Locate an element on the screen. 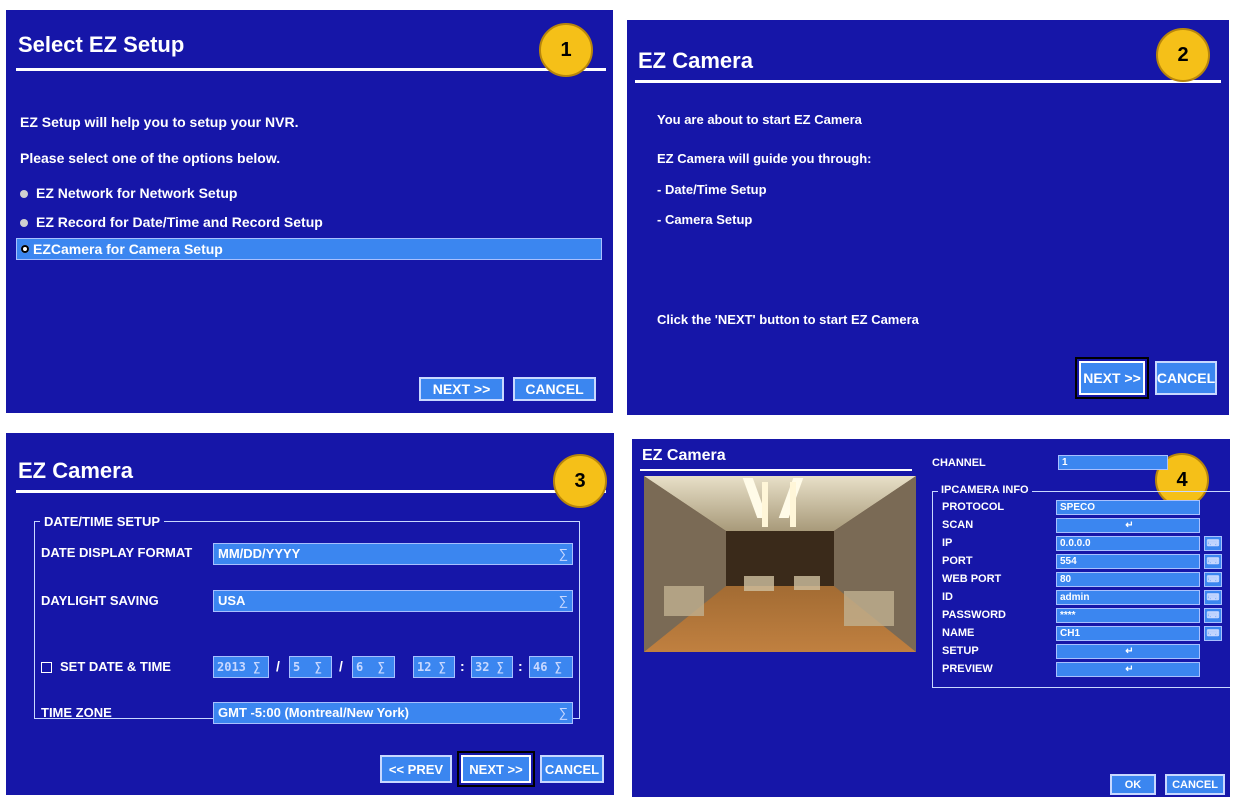  group-label: IPCAMERA INFO is located at coordinates (985, 490).